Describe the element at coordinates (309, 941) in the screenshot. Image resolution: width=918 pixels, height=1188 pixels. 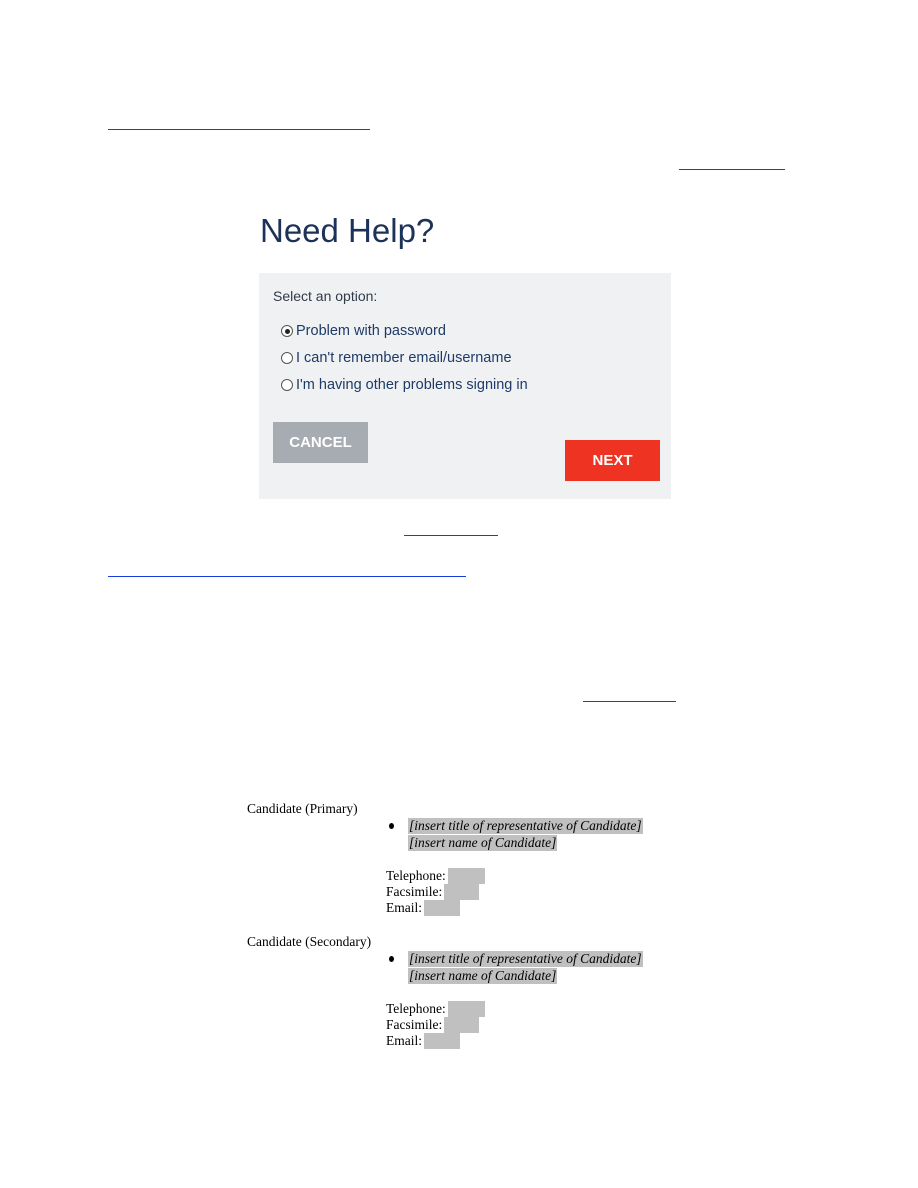
I see `contact-label-secondary: Candidate (Secondary)` at that location.